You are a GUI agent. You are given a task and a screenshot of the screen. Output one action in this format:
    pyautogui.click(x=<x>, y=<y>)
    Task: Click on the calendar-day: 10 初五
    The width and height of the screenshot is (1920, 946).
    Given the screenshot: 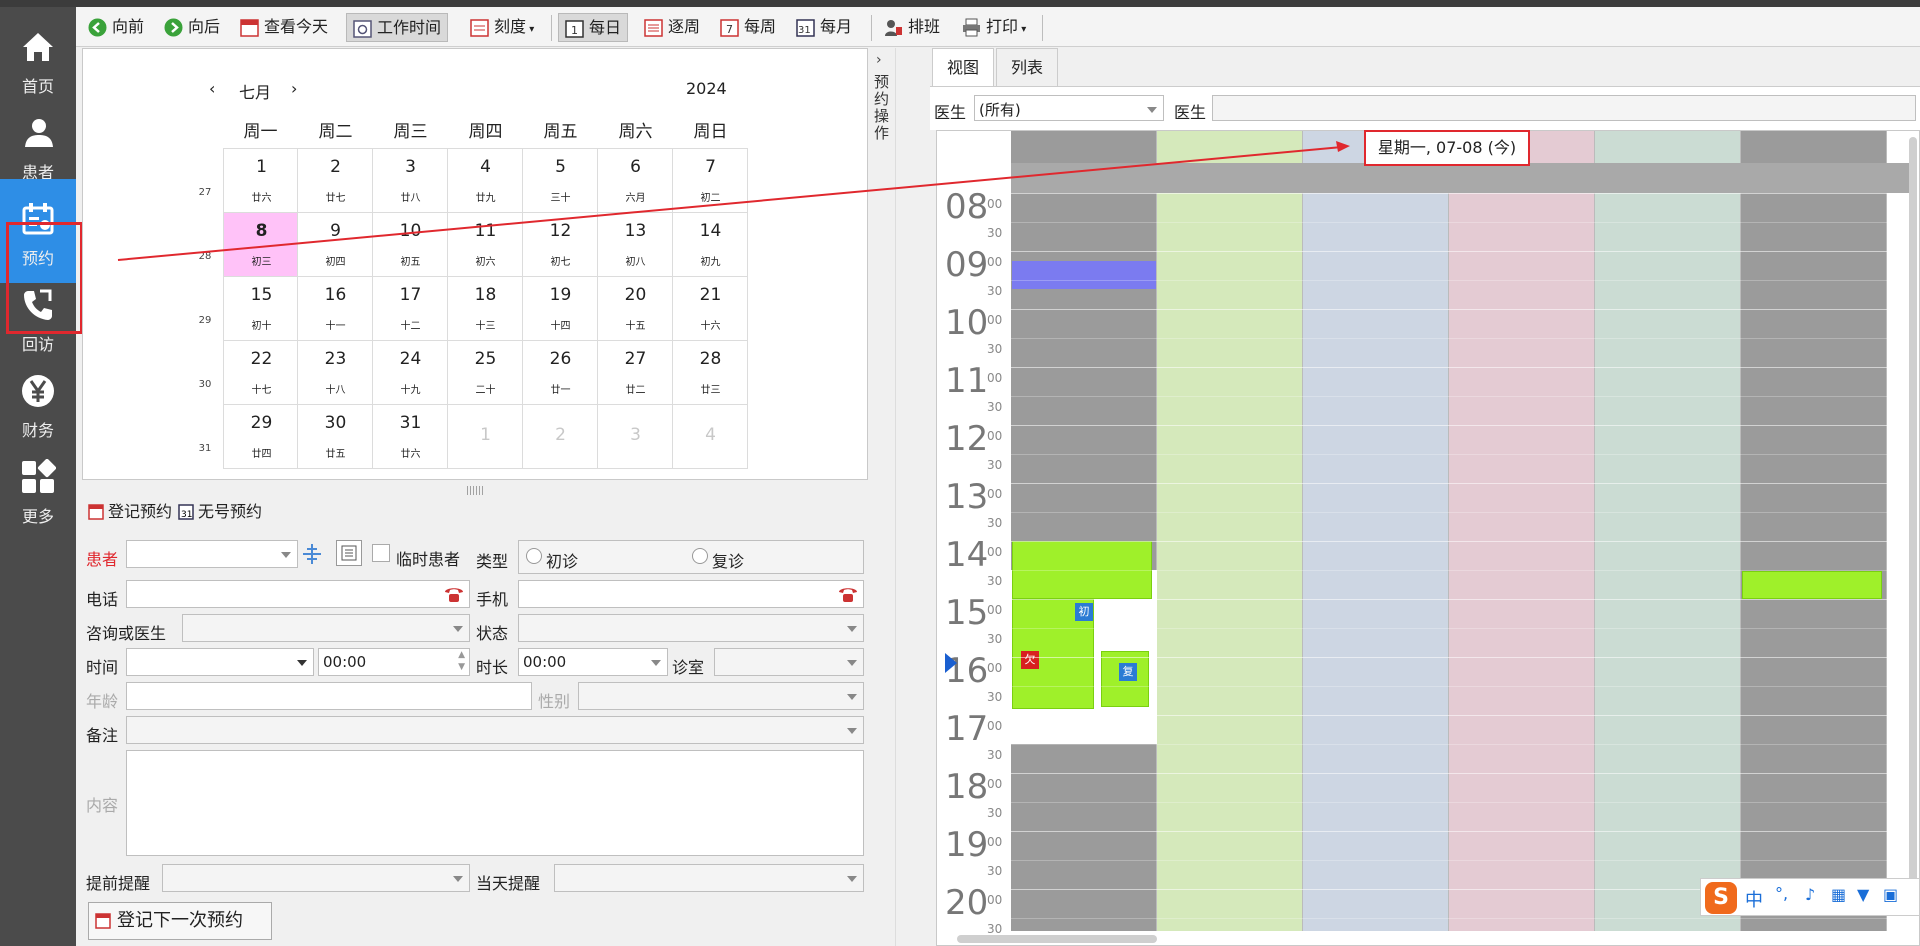 What is the action you would take?
    pyautogui.click(x=410, y=245)
    